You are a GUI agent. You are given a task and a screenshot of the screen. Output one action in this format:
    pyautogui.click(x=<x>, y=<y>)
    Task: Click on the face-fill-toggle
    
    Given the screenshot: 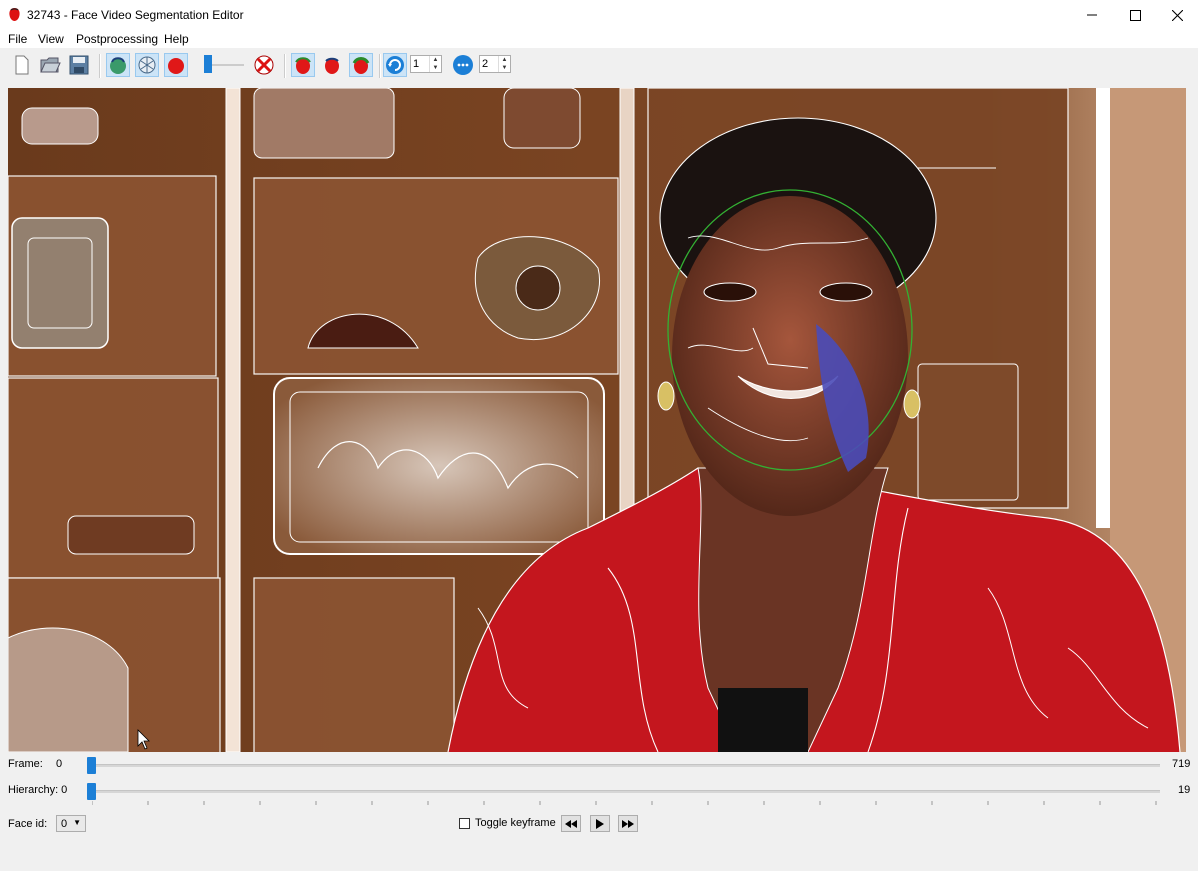 What is the action you would take?
    pyautogui.click(x=176, y=65)
    